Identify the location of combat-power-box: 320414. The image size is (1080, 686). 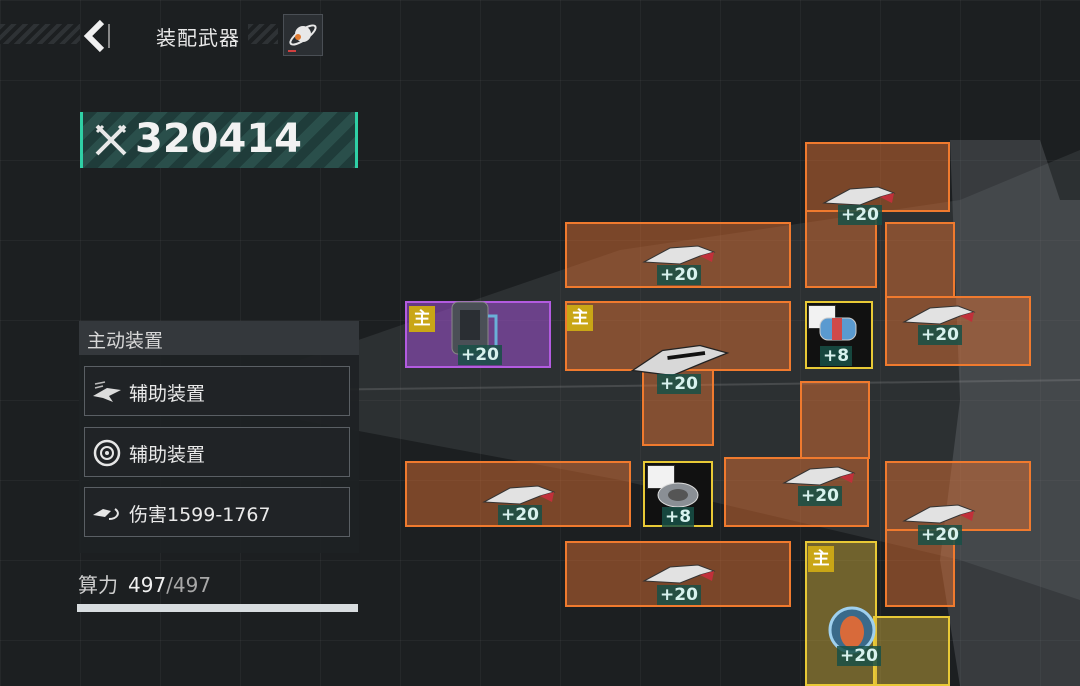
(219, 140).